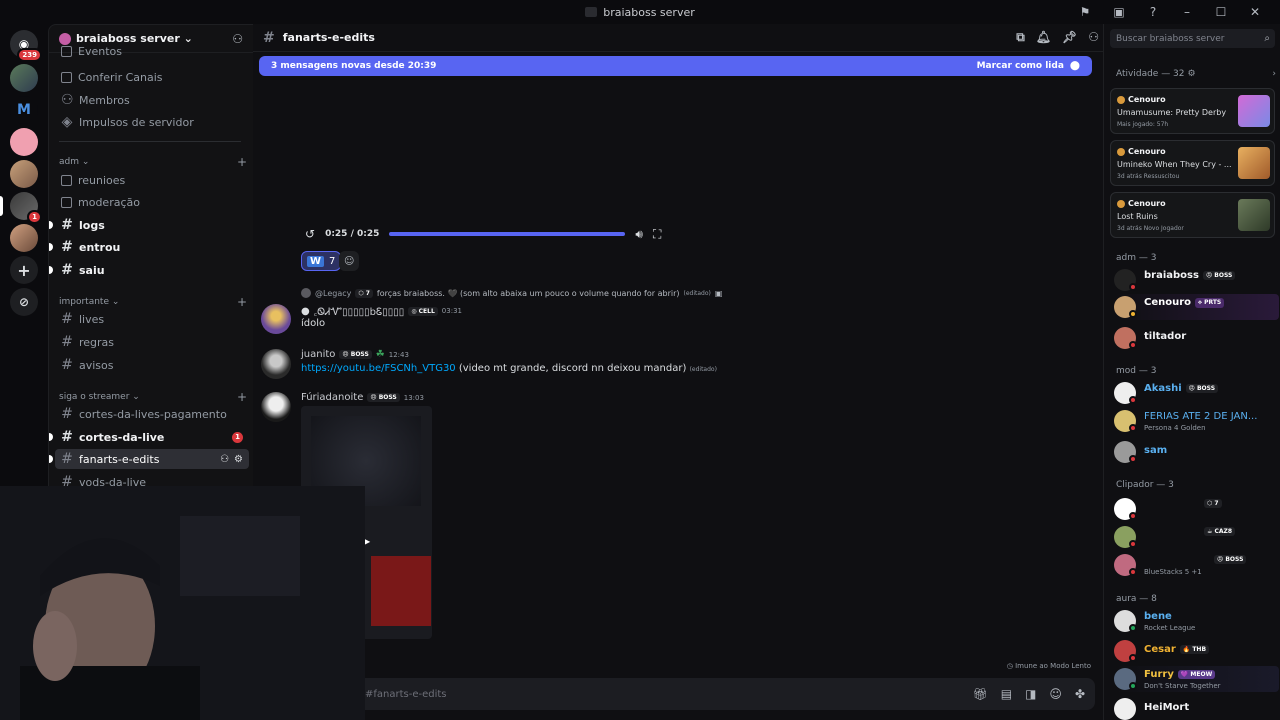 The width and height of the screenshot is (1280, 720). Describe the element at coordinates (152, 365) in the screenshot. I see `channel-avisos: # avisos` at that location.